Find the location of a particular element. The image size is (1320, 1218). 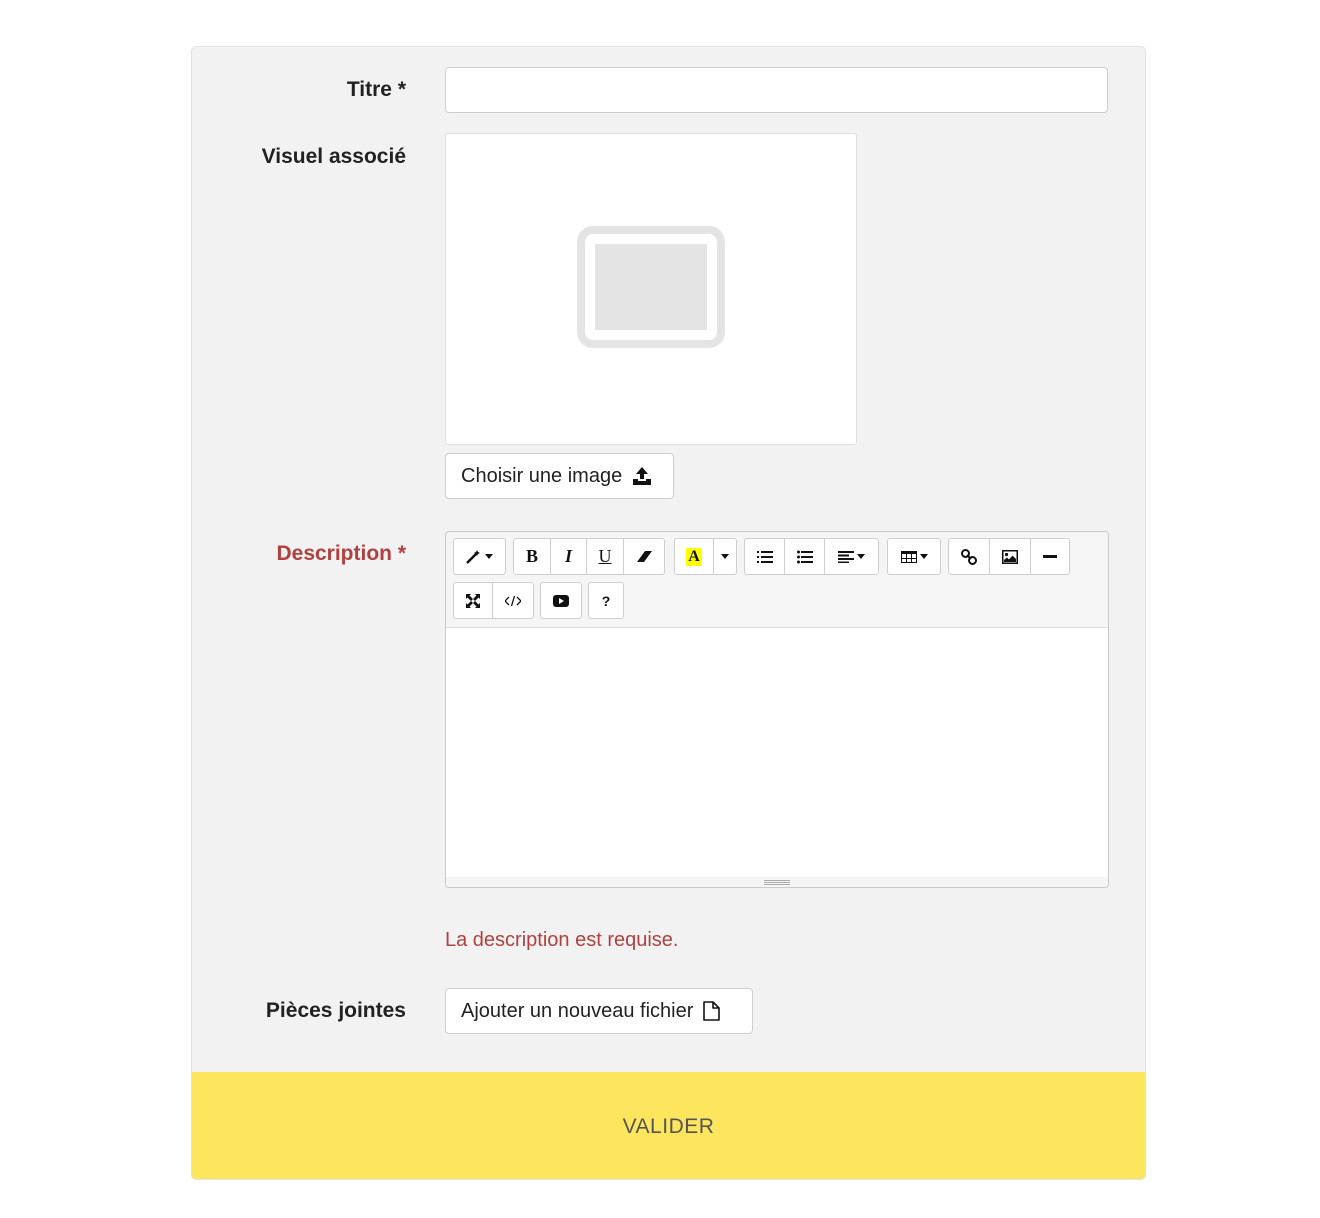

color-dropdown-button is located at coordinates (725, 556).